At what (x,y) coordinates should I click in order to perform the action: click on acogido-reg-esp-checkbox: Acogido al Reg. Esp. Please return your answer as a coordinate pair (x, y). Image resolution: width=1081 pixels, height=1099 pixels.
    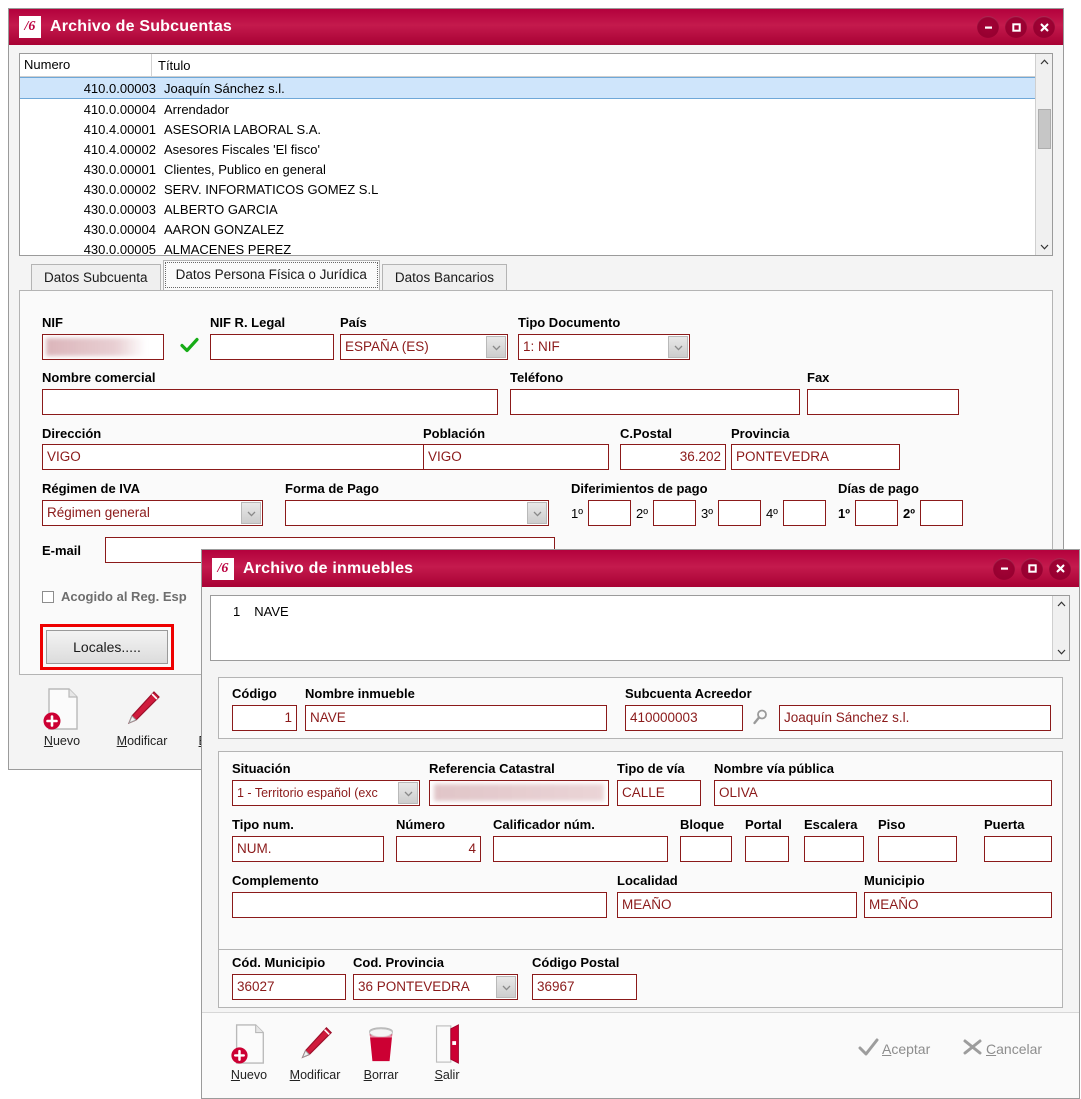
    Looking at the image, I should click on (114, 596).